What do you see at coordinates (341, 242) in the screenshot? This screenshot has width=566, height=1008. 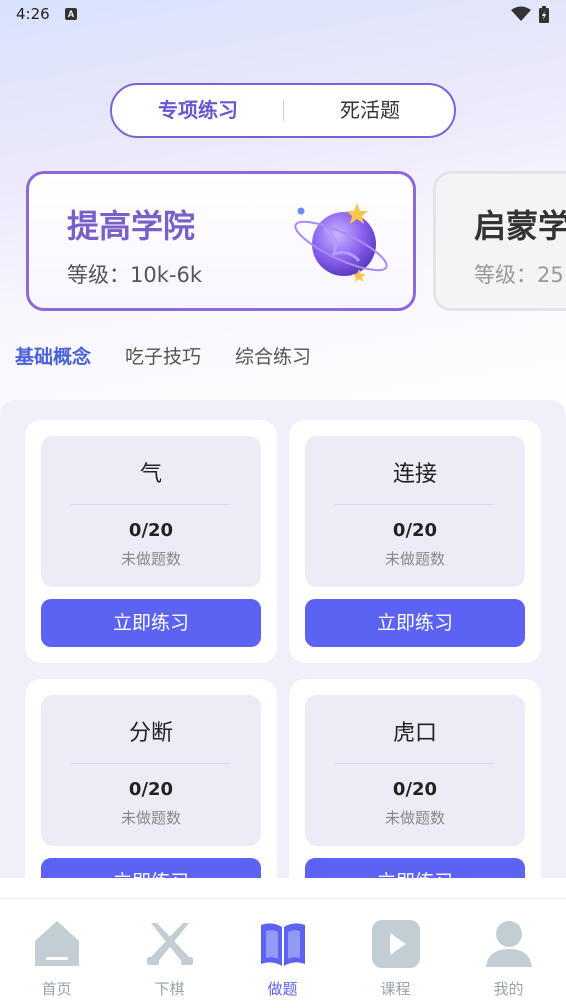 I see `planet-icon` at bounding box center [341, 242].